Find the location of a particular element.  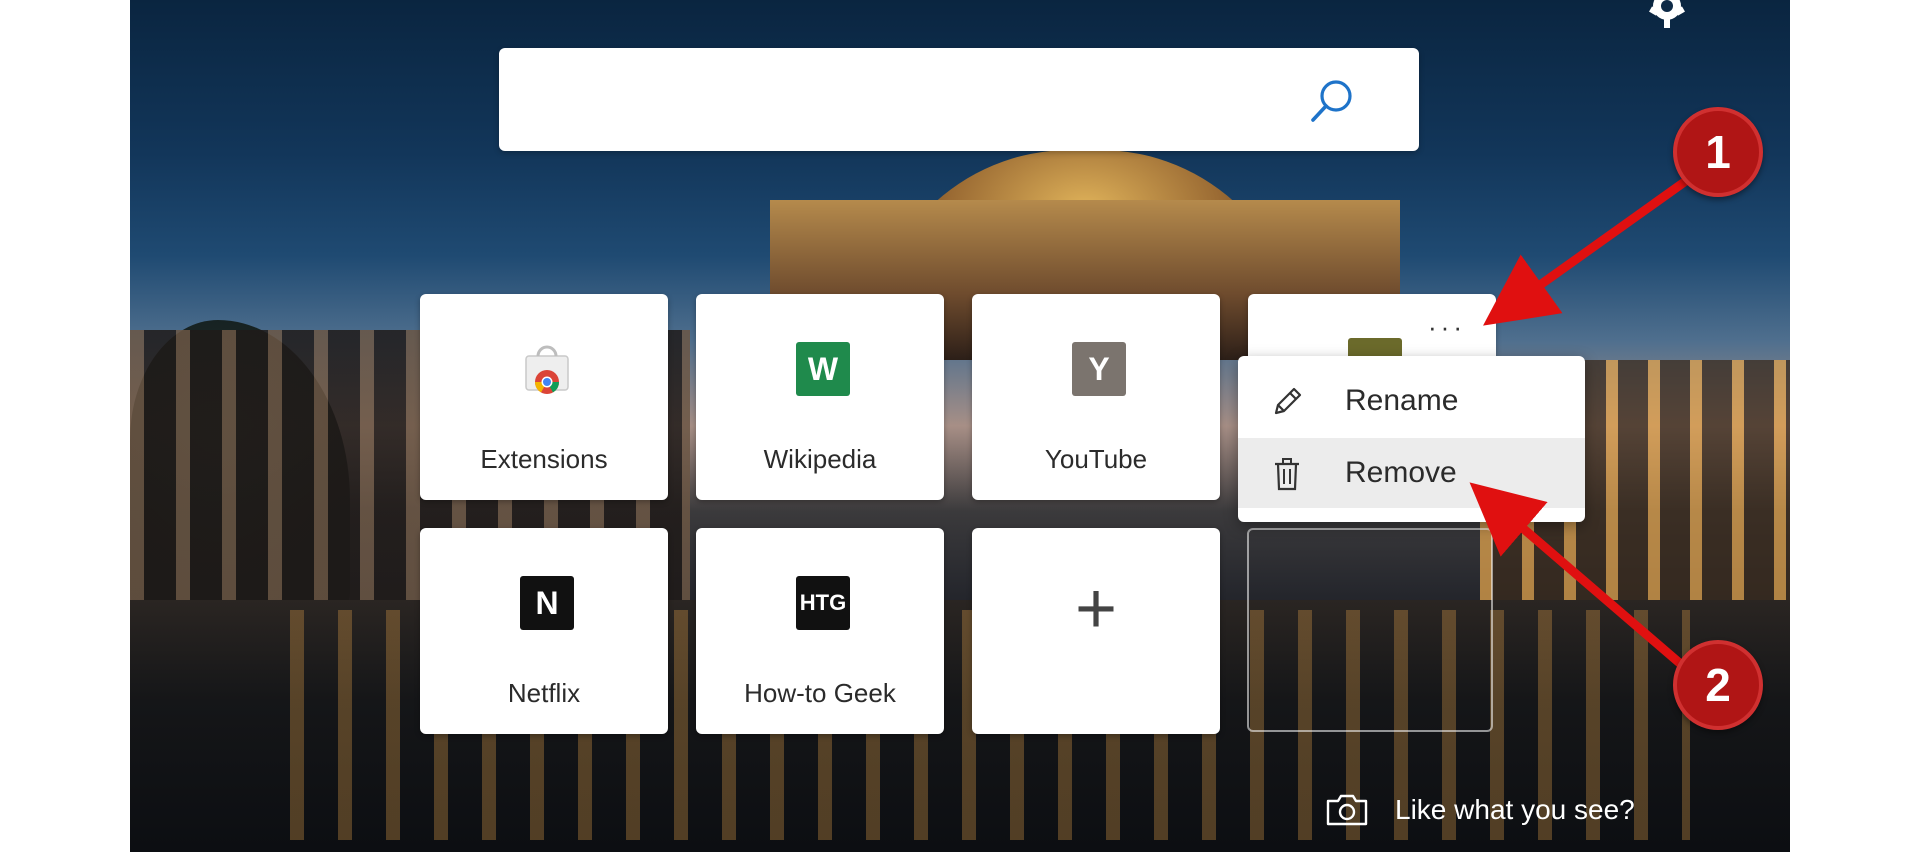

tile-label: How-to Geek is located at coordinates (820, 693).